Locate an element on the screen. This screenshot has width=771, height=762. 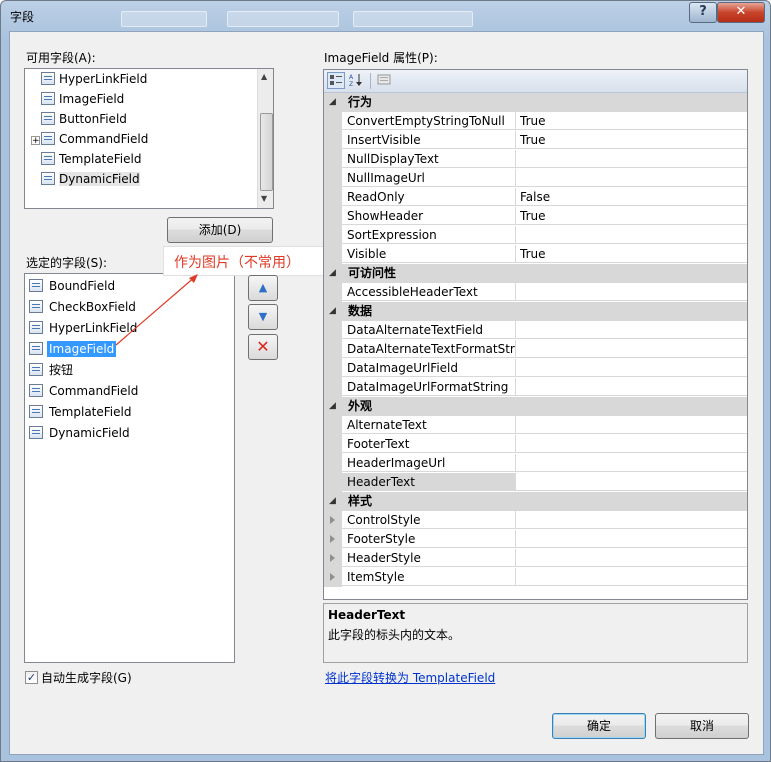
property-row: AlternateText is located at coordinates (535, 425).